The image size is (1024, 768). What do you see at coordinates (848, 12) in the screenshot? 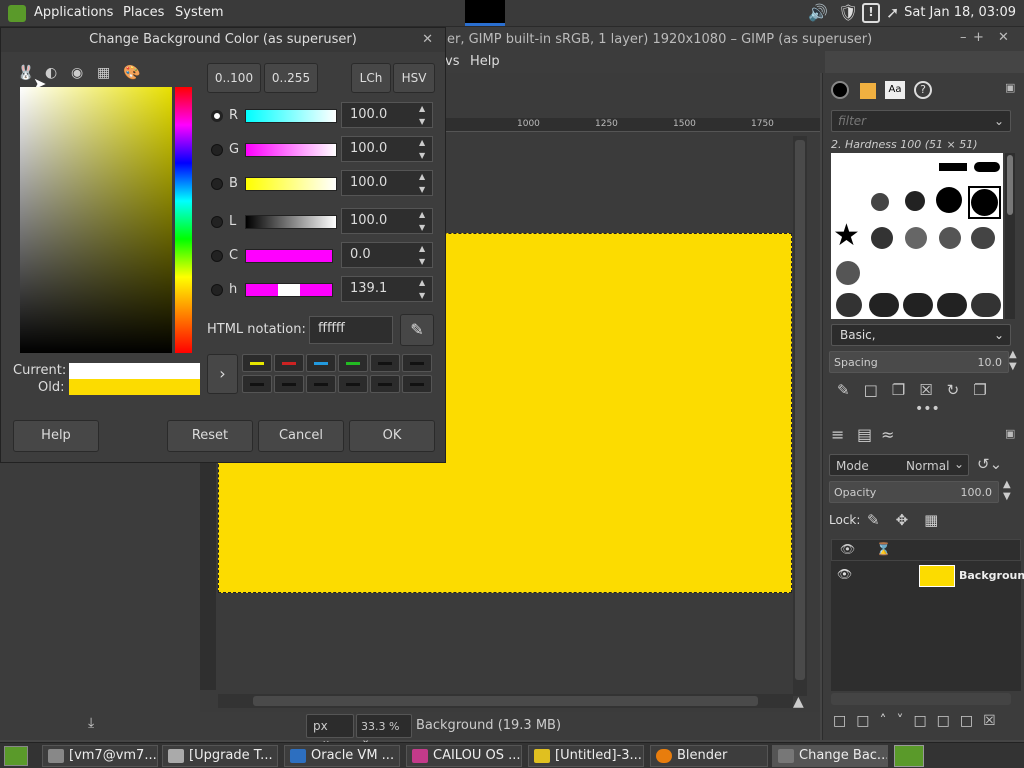
I see `shield-icon: 🛡` at bounding box center [848, 12].